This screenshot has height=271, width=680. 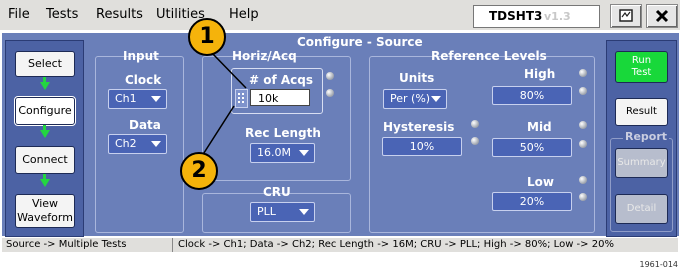 I want to click on status-left: Source -> Multiple Tests, so click(x=66, y=244).